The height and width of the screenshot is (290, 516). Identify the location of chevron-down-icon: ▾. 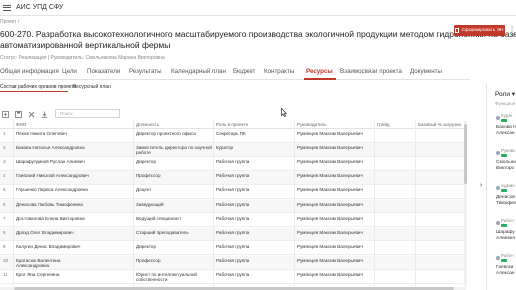
(513, 94).